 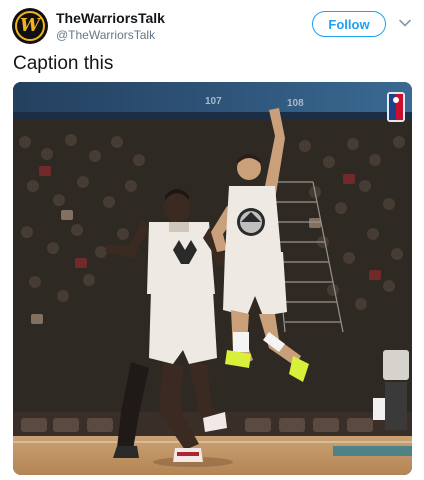 I want to click on avatar: W, so click(x=30, y=26).